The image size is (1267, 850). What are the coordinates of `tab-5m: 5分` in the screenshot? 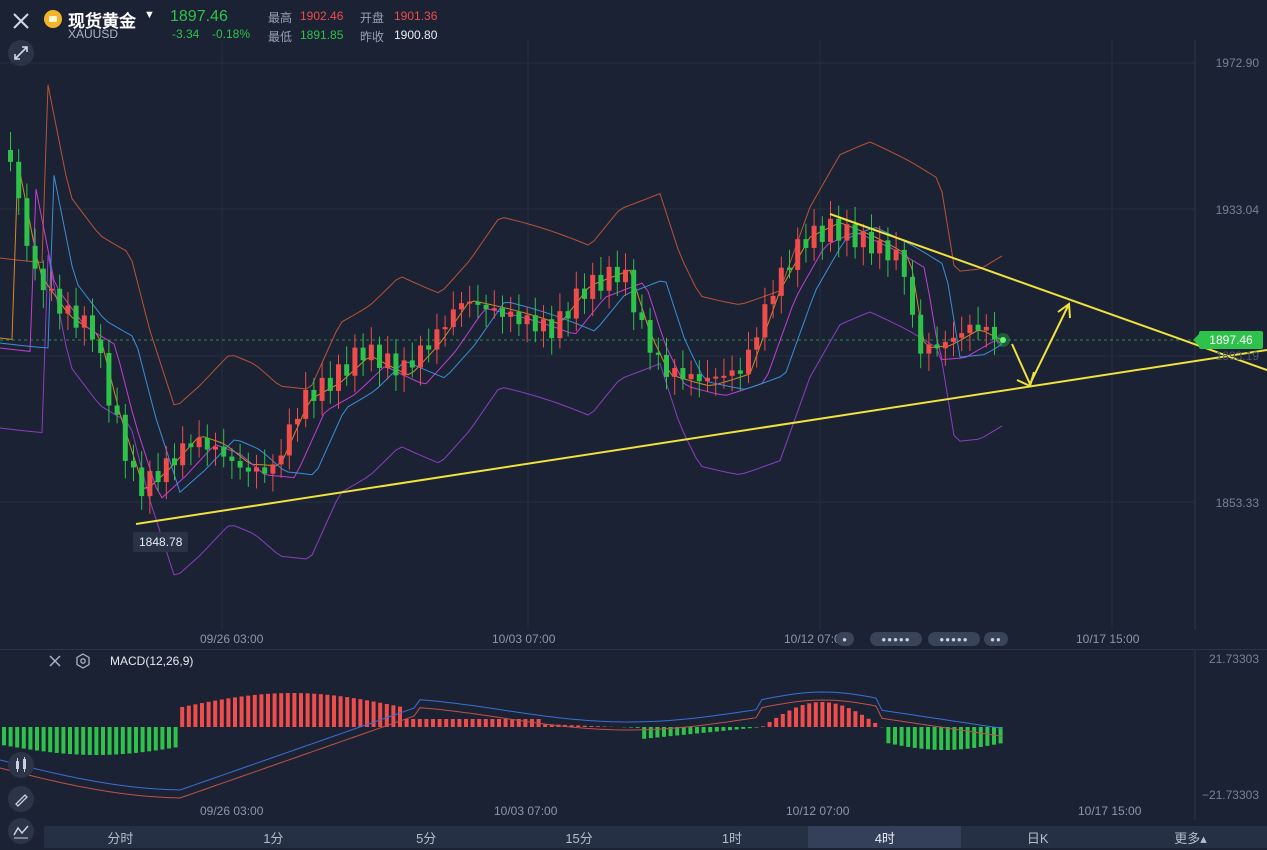 It's located at (426, 837).